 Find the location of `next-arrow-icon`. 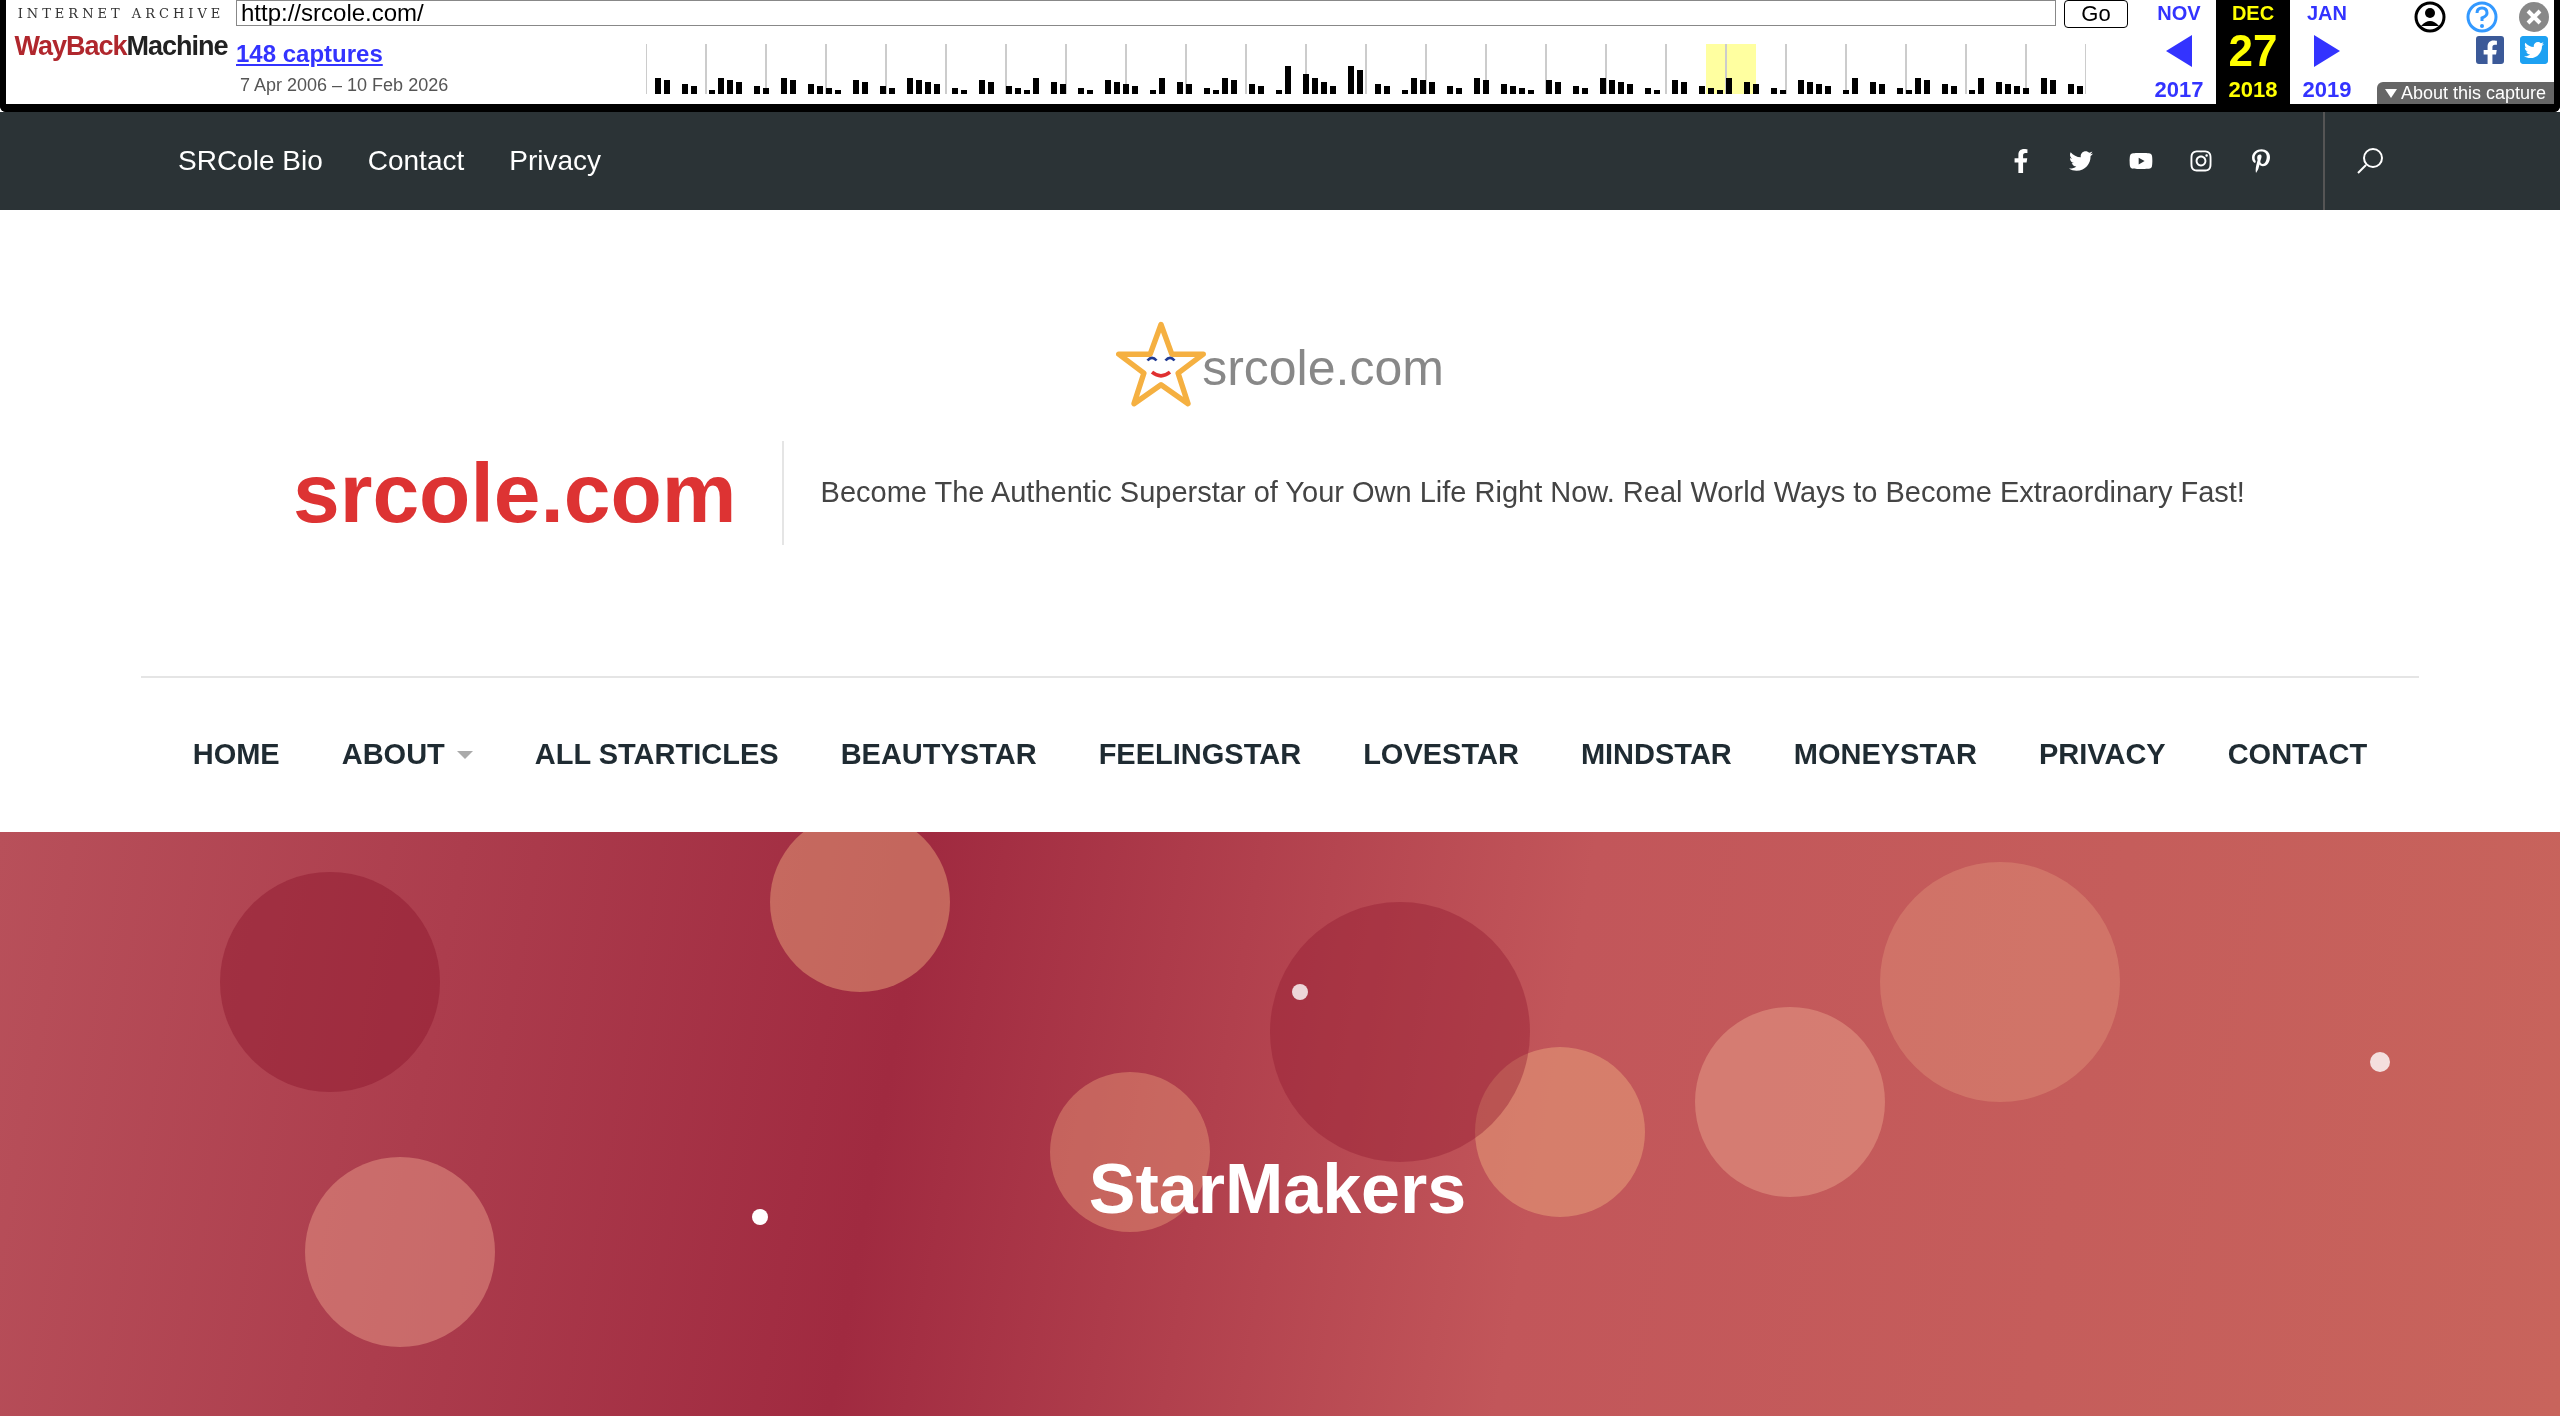

next-arrow-icon is located at coordinates (2327, 51).